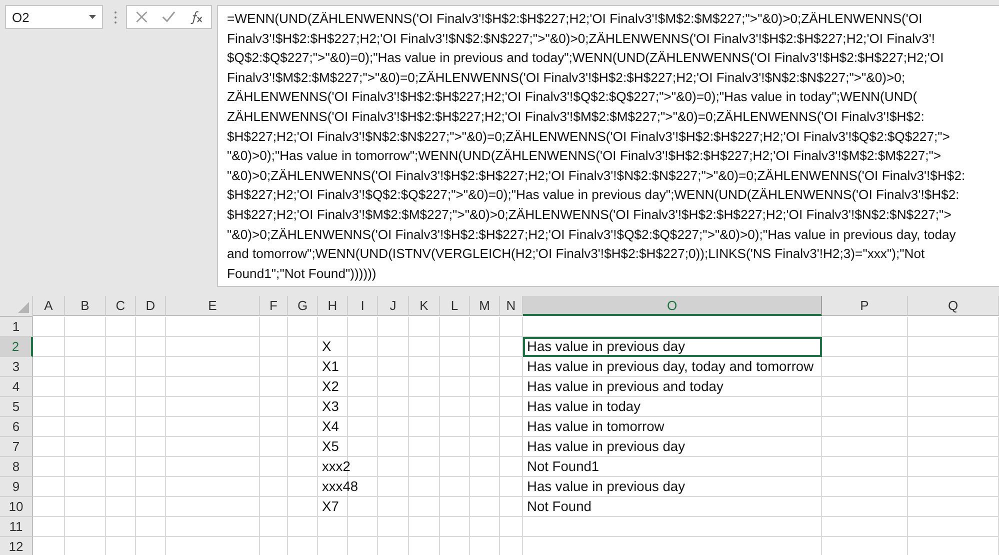 This screenshot has height=555, width=999. I want to click on table-cell: xxx2, so click(348, 467).